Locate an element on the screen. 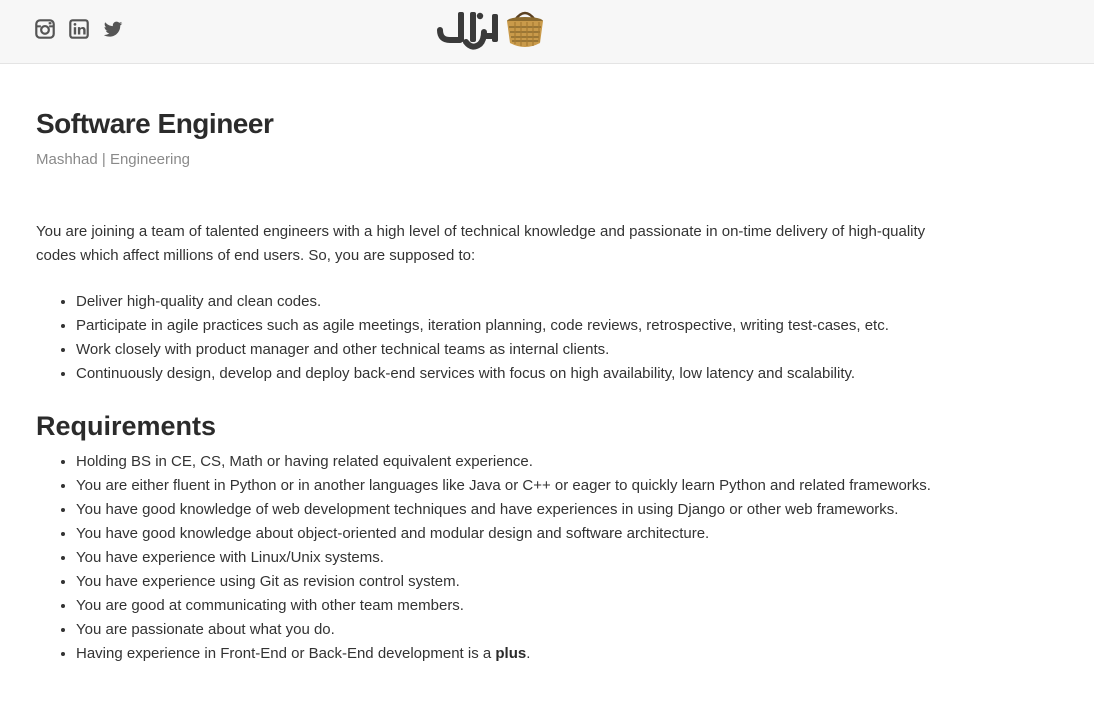 Image resolution: width=1094 pixels, height=710 pixels. linkedin-link is located at coordinates (79, 29).